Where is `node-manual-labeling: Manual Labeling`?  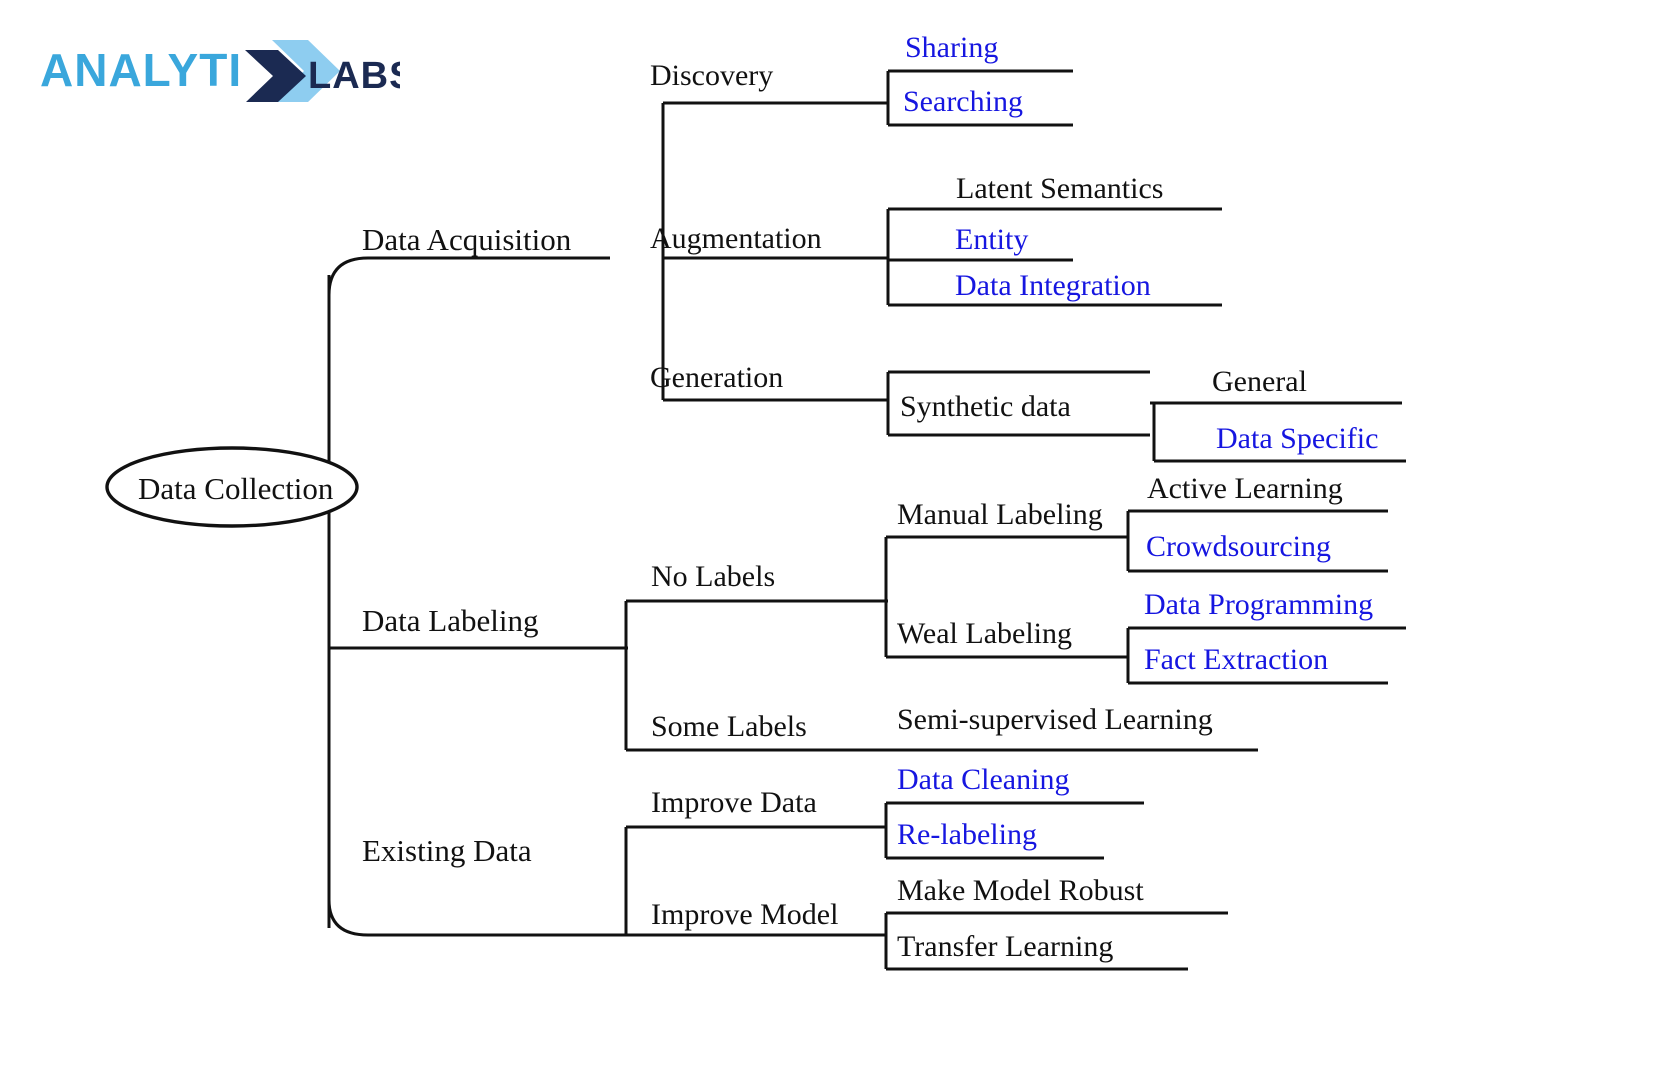
node-manual-labeling: Manual Labeling is located at coordinates (1000, 515).